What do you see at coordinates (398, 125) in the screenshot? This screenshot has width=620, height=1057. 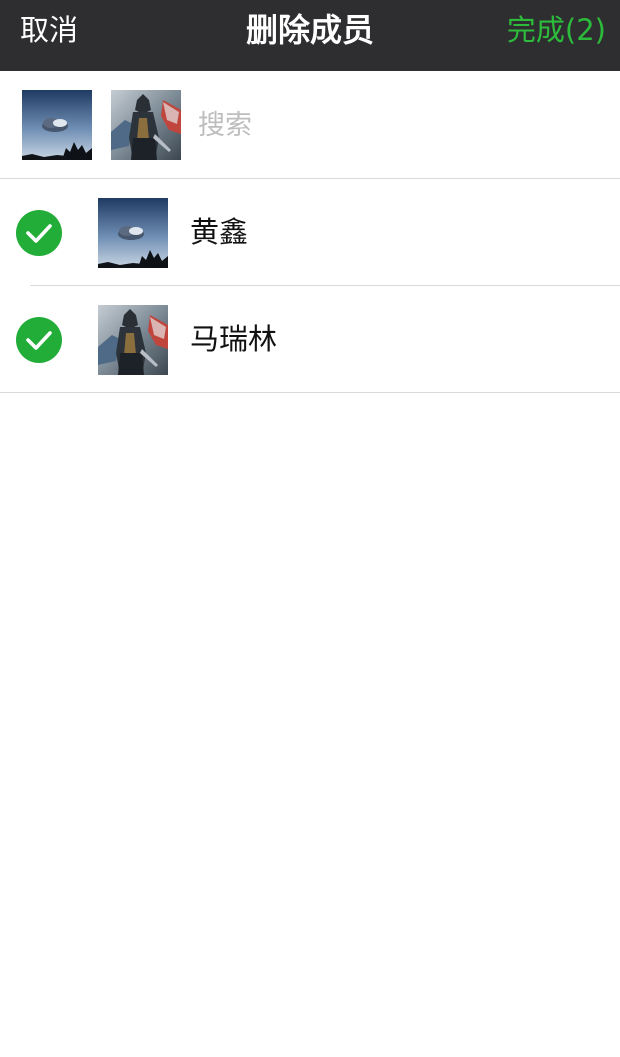 I see `search-input` at bounding box center [398, 125].